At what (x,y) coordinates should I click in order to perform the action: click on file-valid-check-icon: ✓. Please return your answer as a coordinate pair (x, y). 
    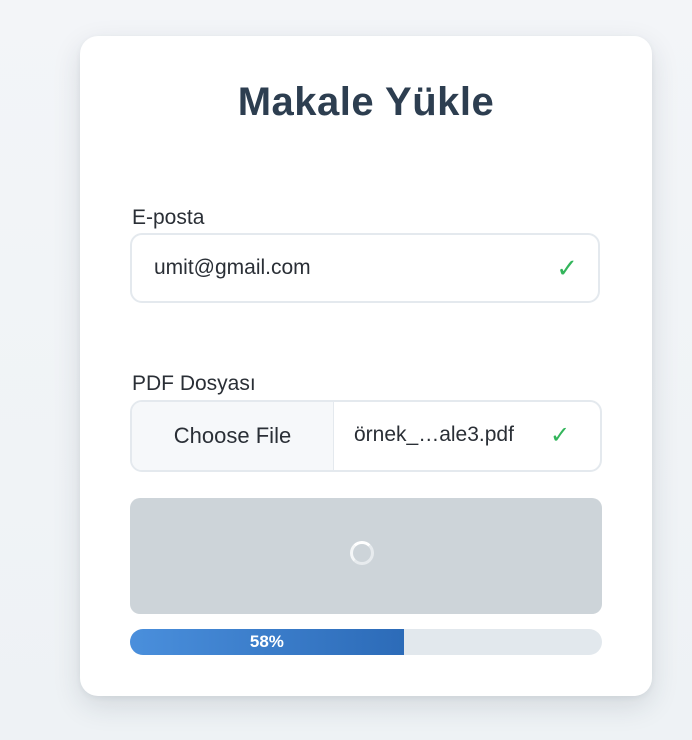
    Looking at the image, I should click on (560, 435).